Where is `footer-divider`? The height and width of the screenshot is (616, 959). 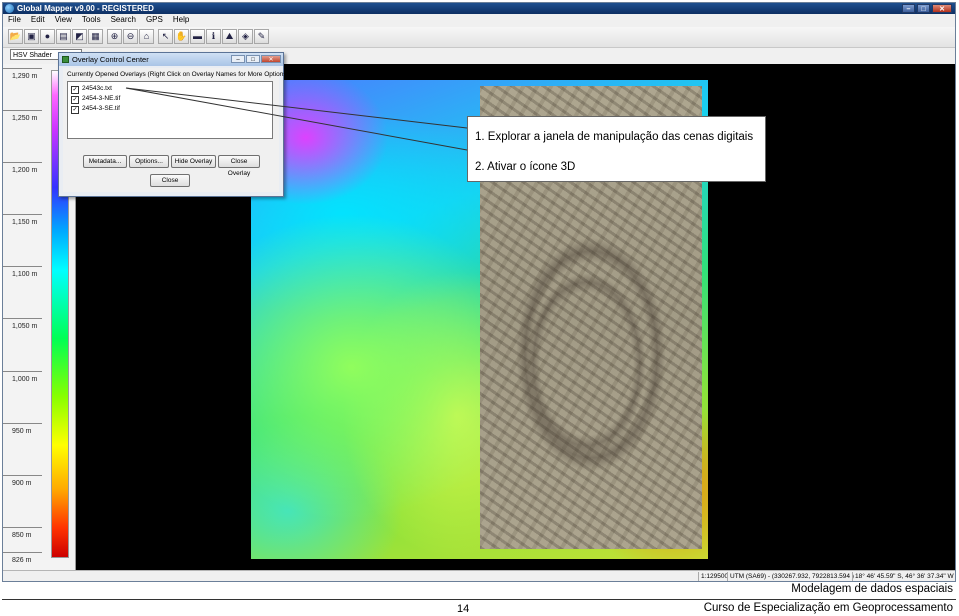
footer-divider is located at coordinates (479, 599).